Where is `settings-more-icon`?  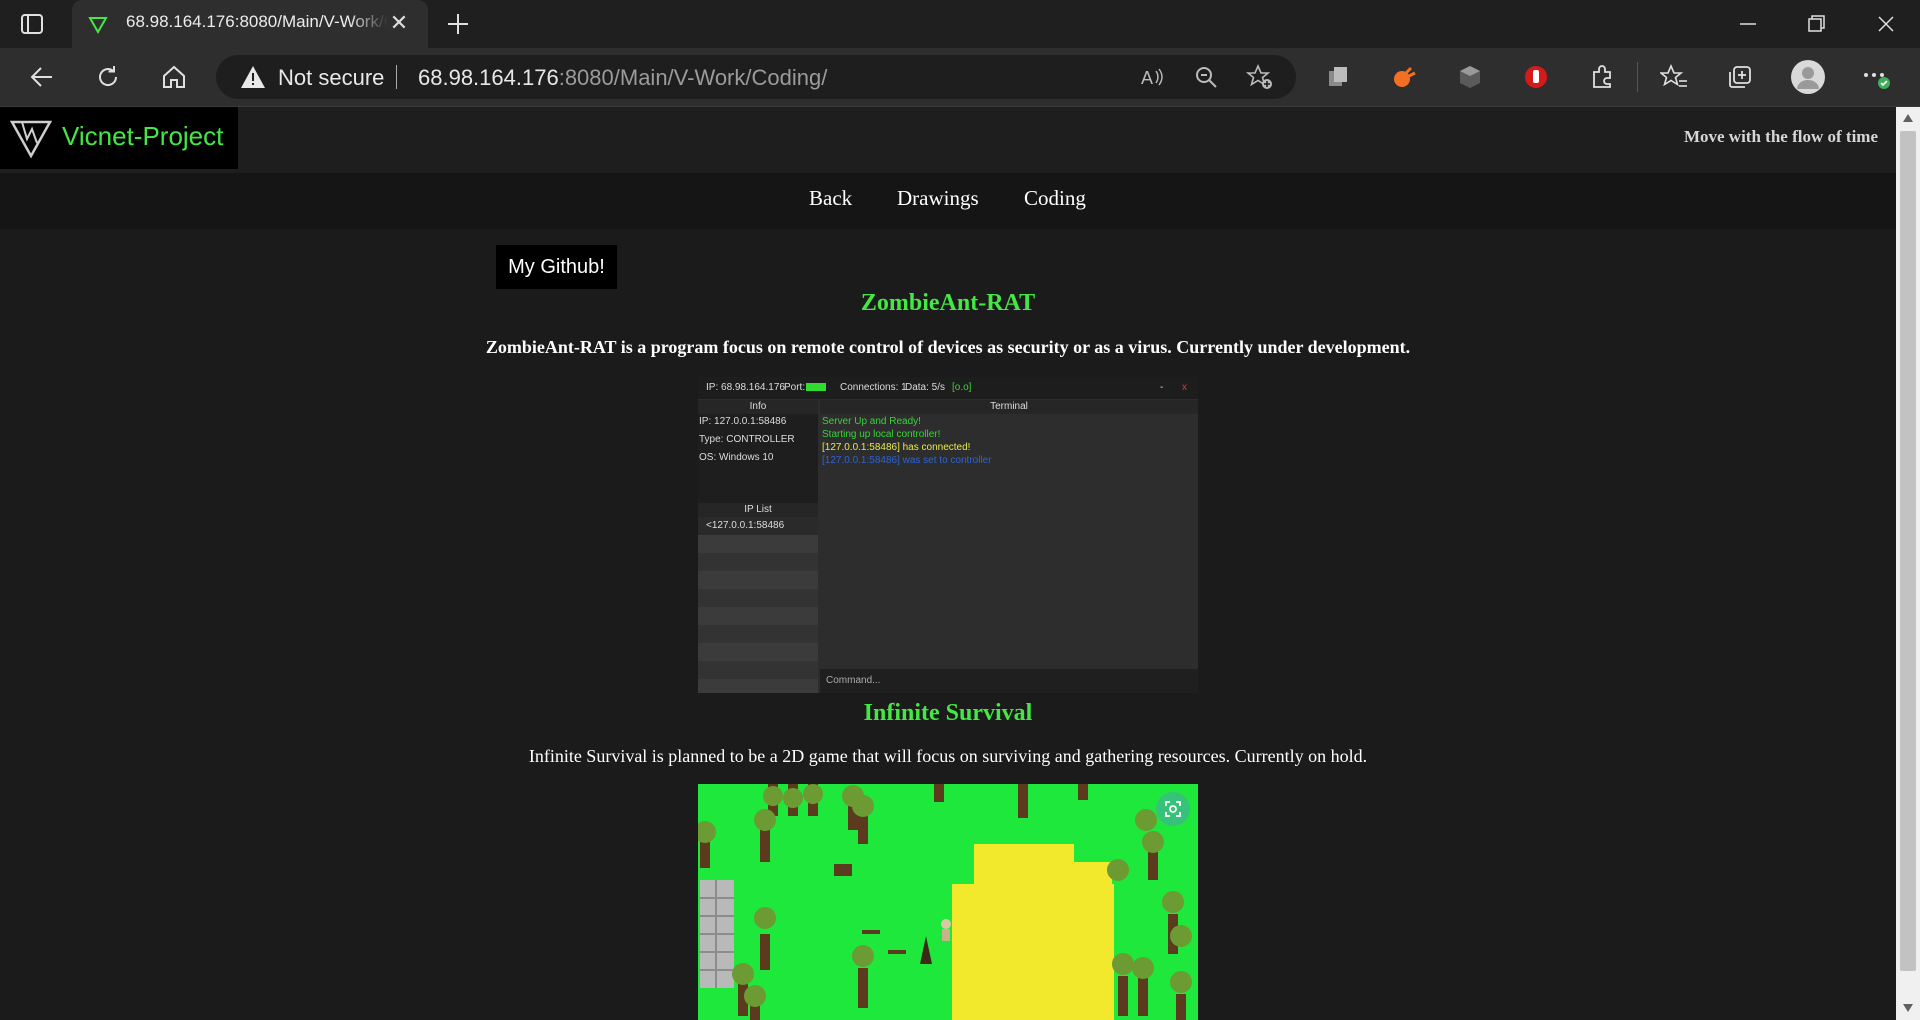
settings-more-icon is located at coordinates (1876, 77).